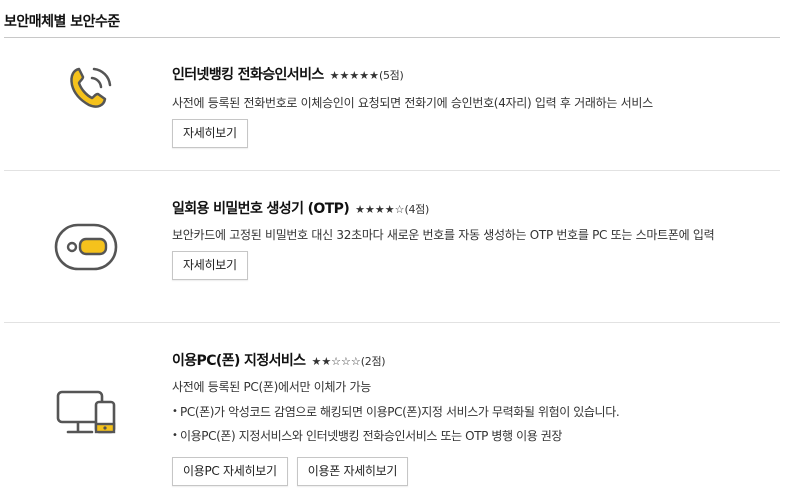 This screenshot has height=498, width=788. I want to click on item-score: (4점), so click(416, 209).